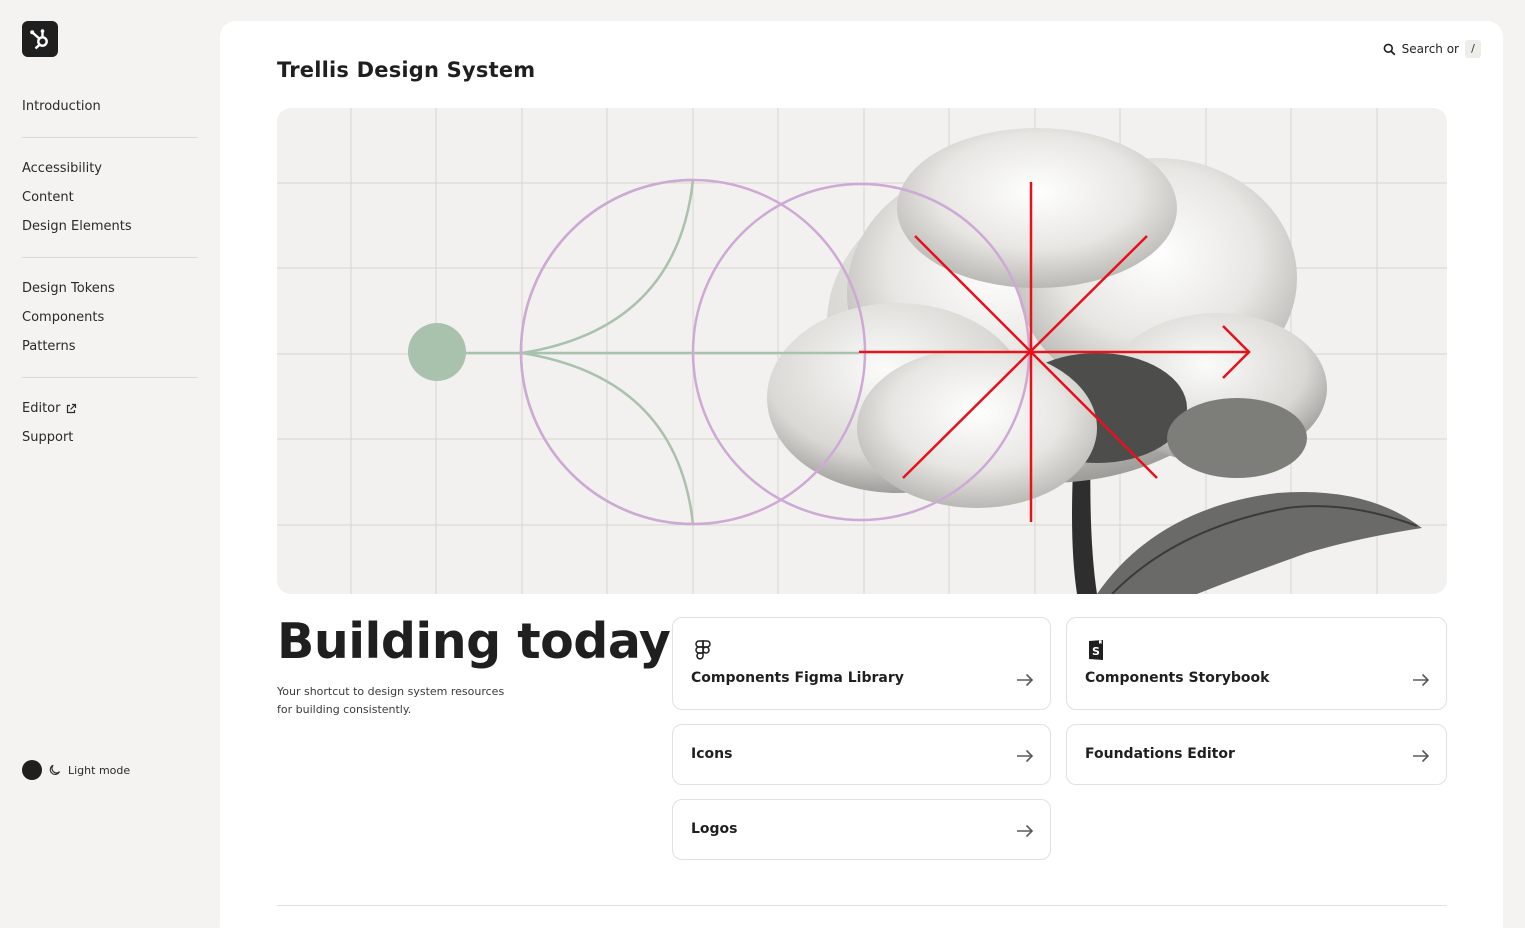 This screenshot has height=928, width=1525. I want to click on card-label: Logos, so click(714, 829).